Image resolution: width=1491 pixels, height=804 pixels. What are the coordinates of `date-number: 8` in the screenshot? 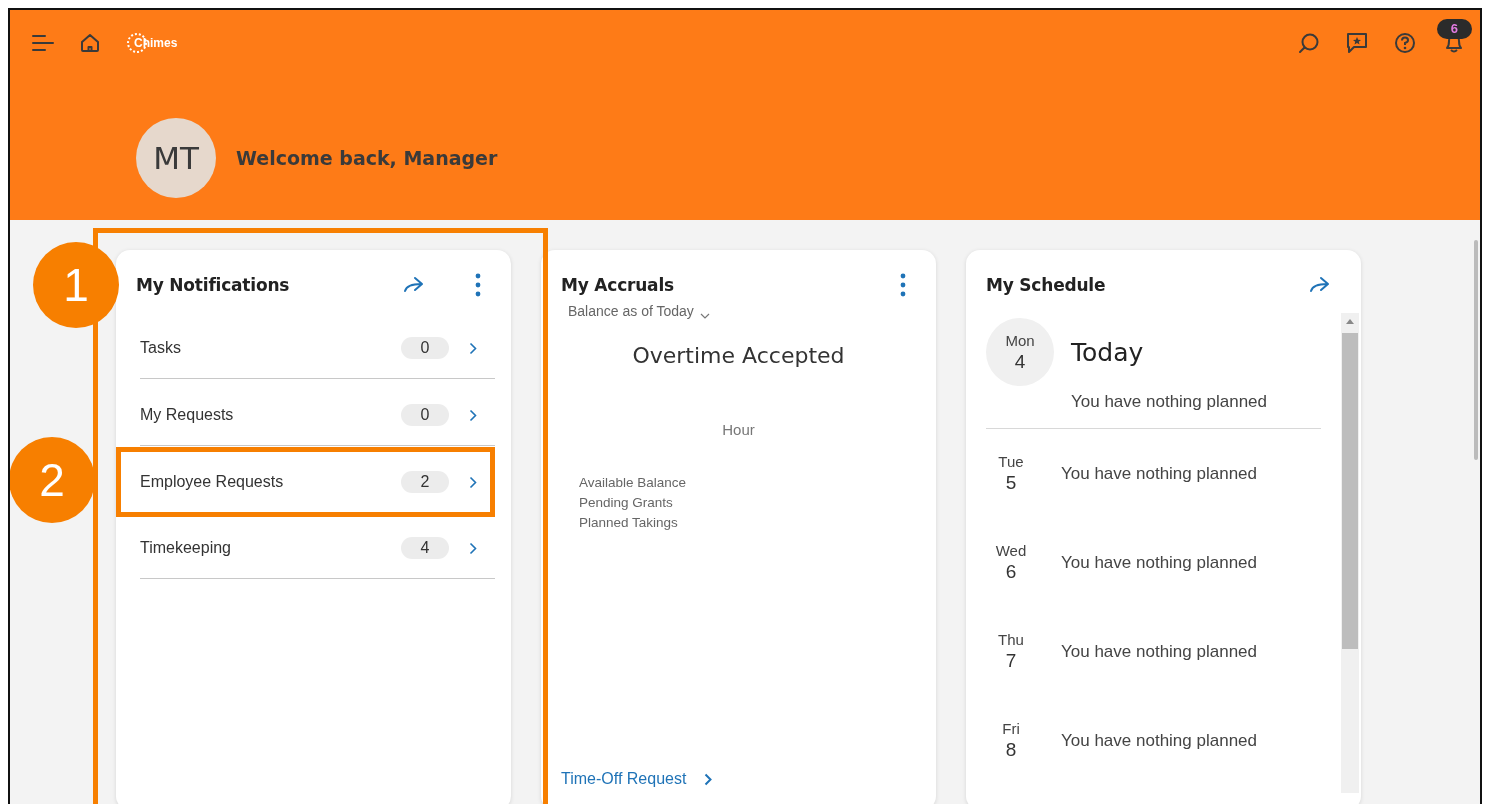 It's located at (1011, 750).